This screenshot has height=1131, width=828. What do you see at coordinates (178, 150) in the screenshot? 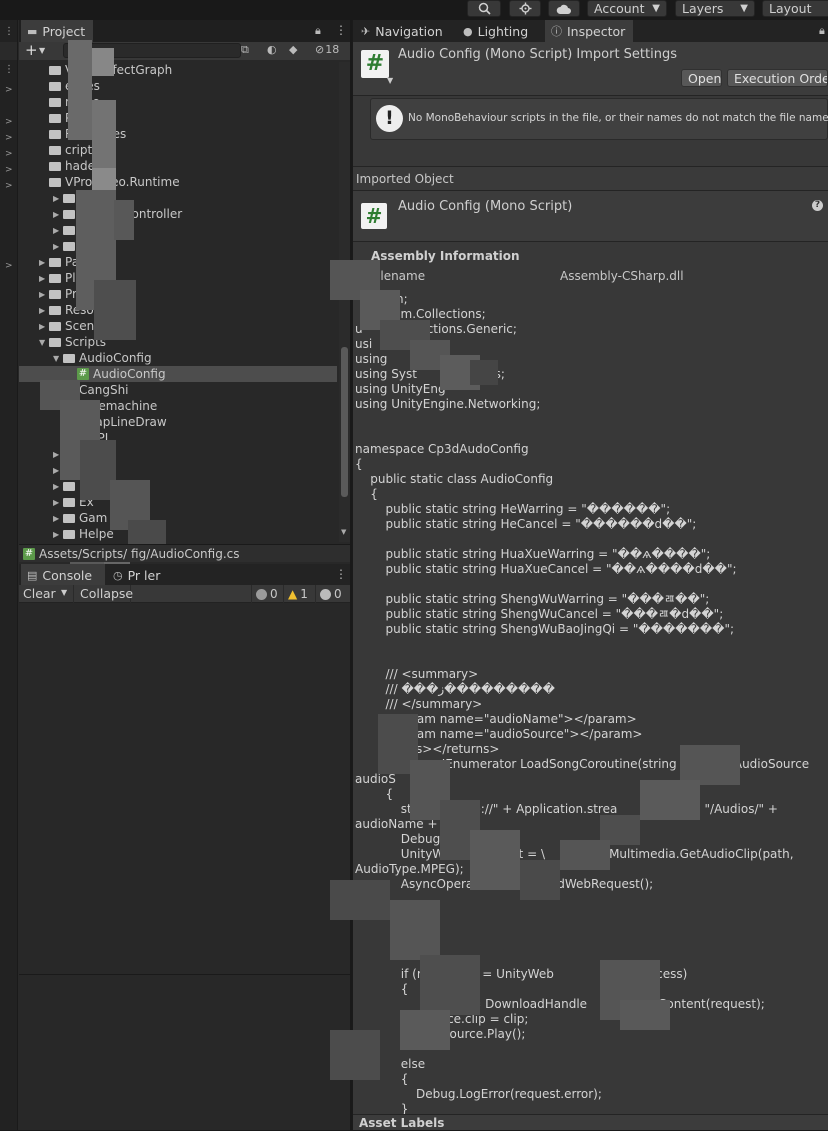
I see `tree-item-folder: cripts` at bounding box center [178, 150].